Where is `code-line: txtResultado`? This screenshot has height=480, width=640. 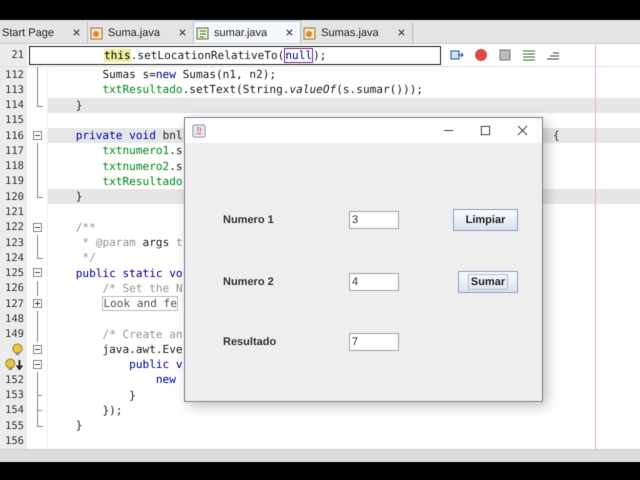
code-line: txtResultado is located at coordinates (142, 181).